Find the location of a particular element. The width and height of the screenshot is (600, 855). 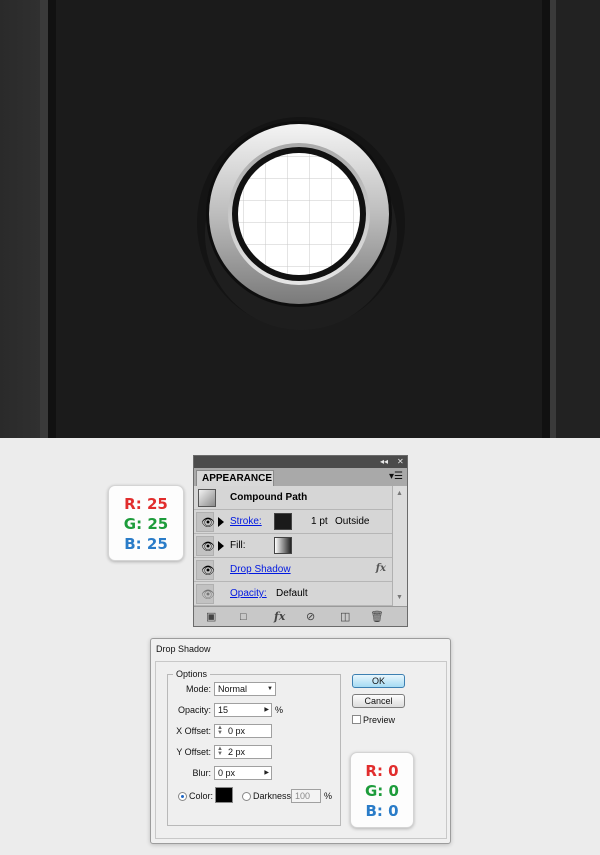

duplicate-item-icon: ◫ is located at coordinates (345, 617).